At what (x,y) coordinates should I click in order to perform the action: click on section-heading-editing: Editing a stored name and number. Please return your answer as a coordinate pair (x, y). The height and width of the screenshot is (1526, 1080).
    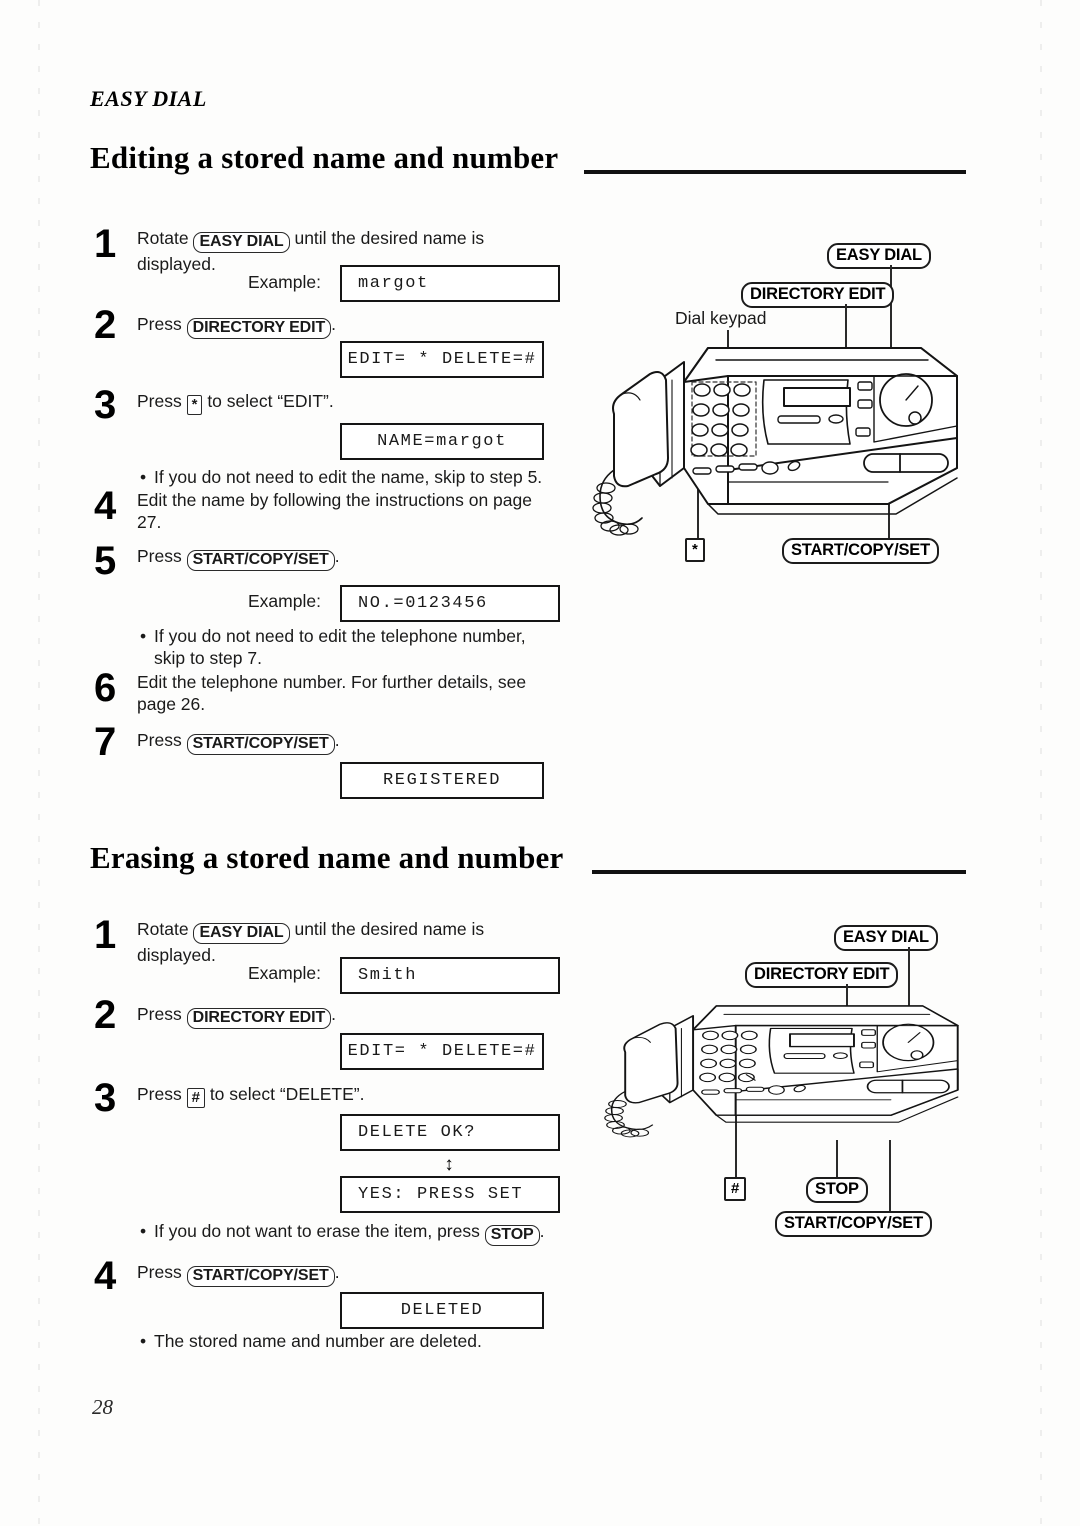
    Looking at the image, I should click on (324, 157).